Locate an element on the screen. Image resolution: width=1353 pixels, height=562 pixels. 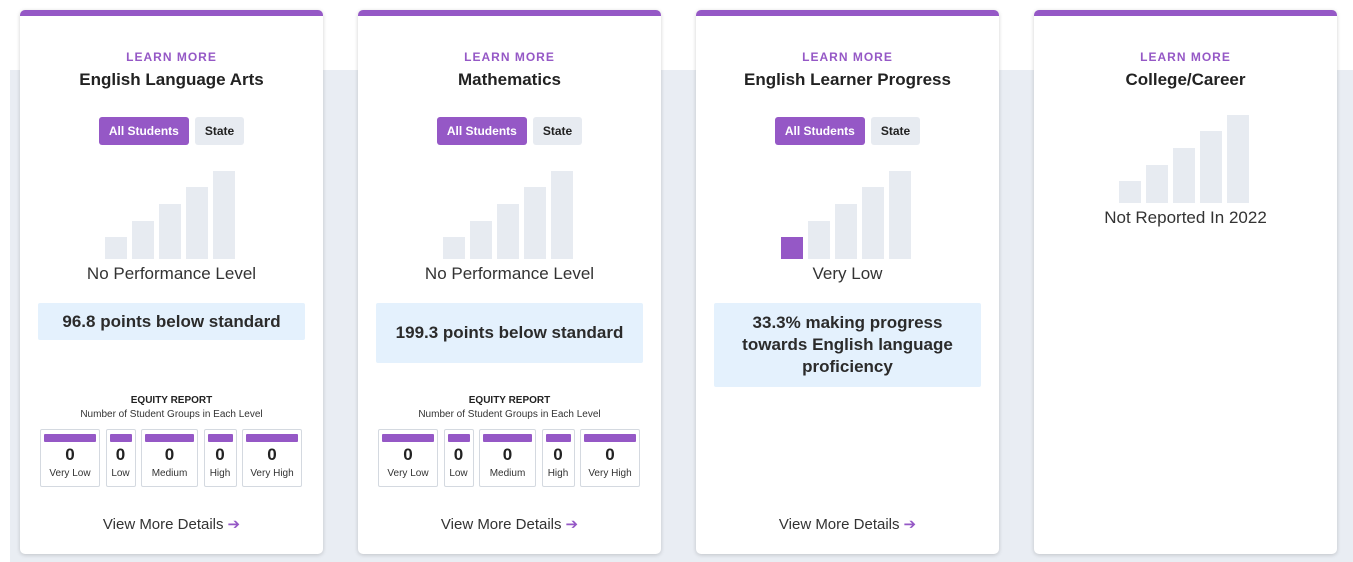
status-summary: 199.3 points below standard is located at coordinates (509, 333).